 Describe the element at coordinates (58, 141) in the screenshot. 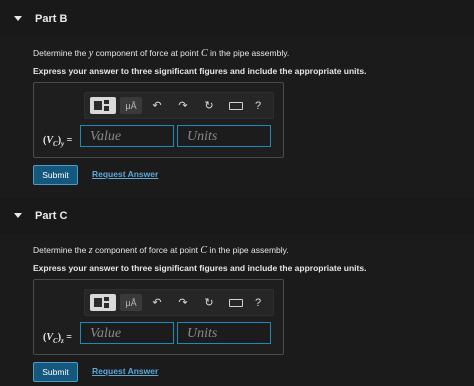

I see `variable-label: (VC)y =` at that location.